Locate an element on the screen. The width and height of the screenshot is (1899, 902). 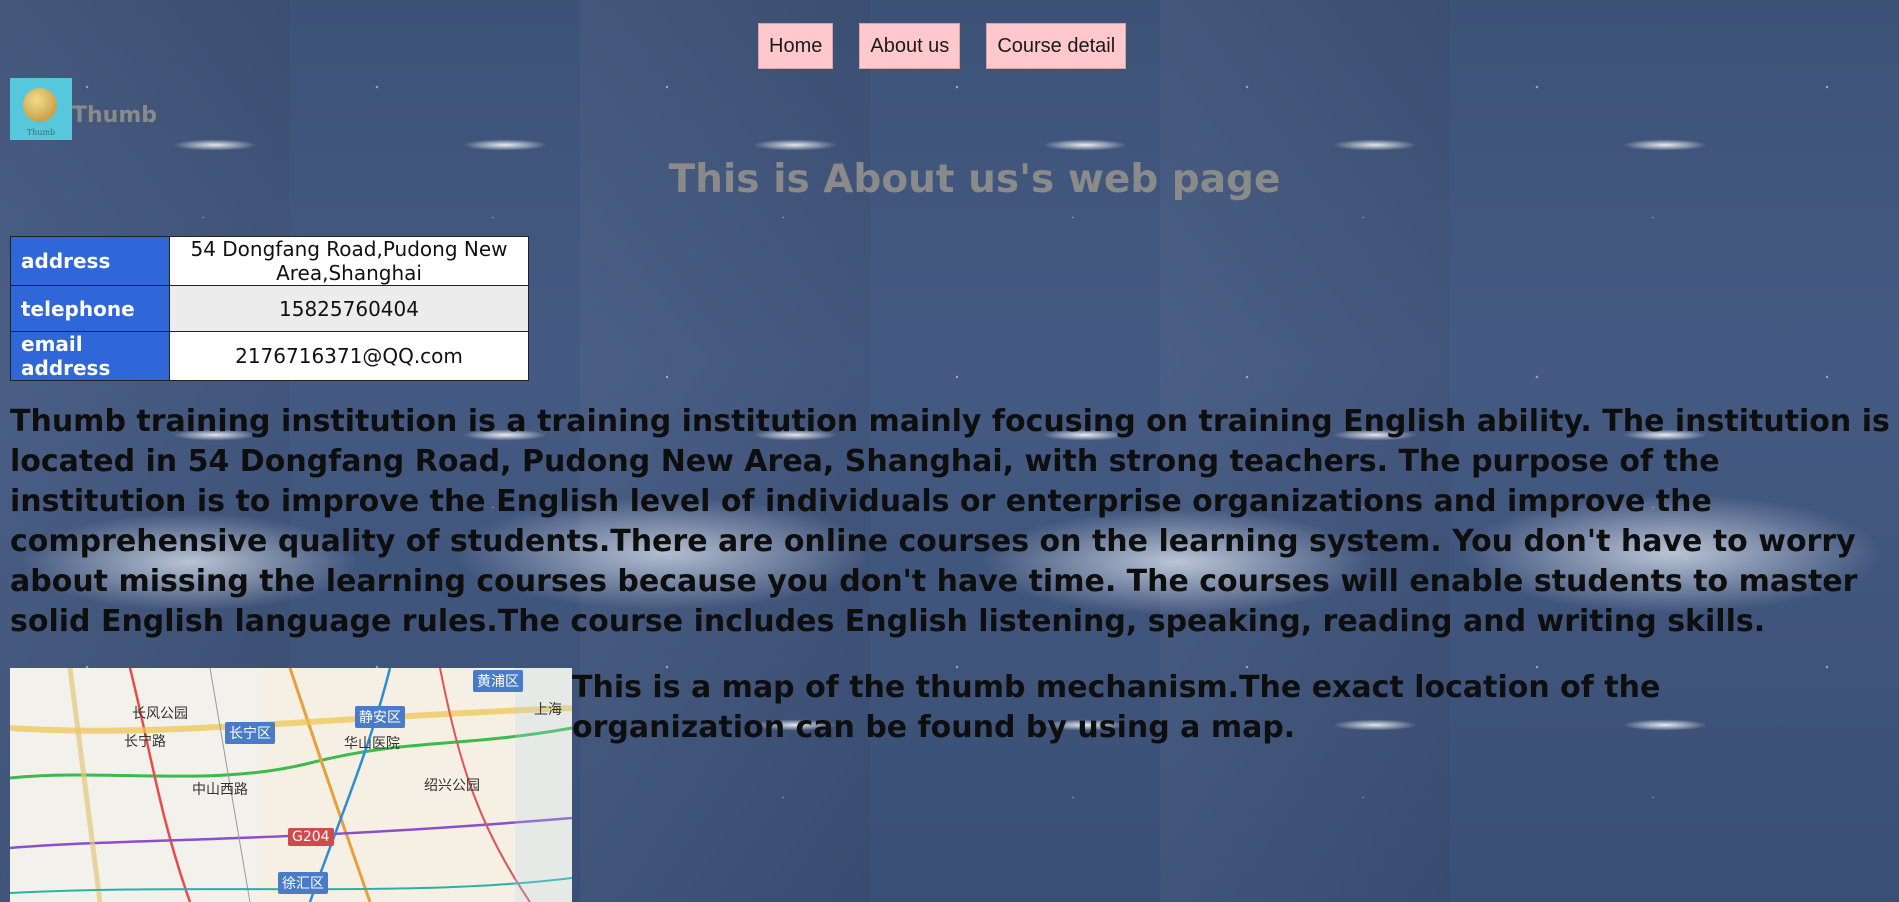
map-label-changning-road: 长宁路 is located at coordinates (145, 742).